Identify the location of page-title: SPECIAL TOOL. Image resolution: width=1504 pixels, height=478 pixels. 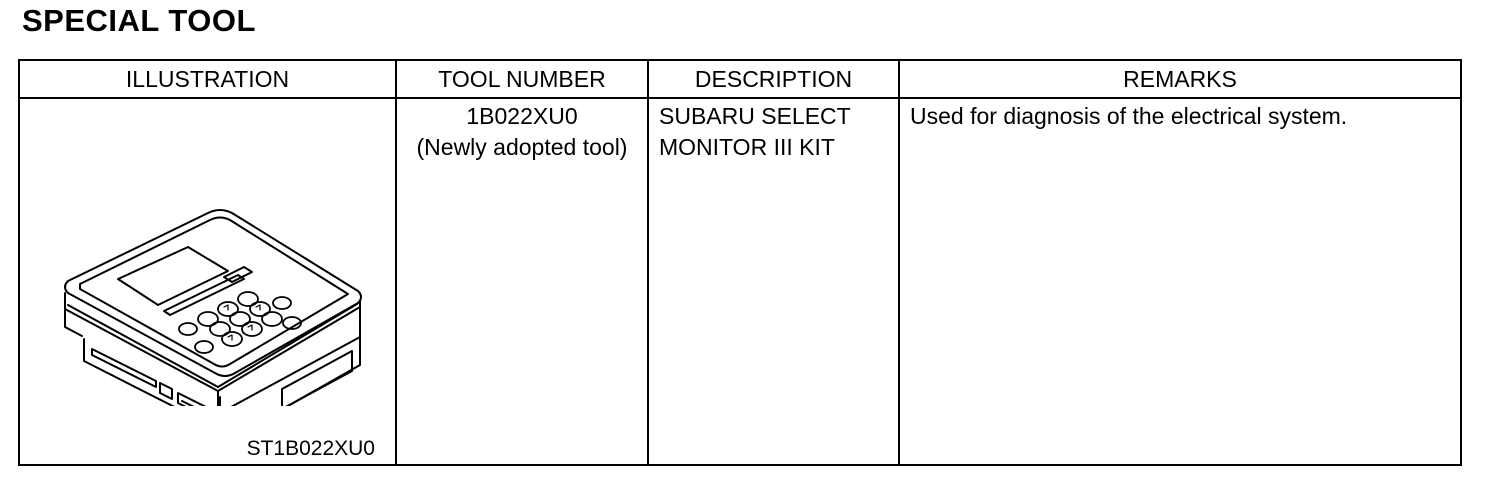
(139, 20).